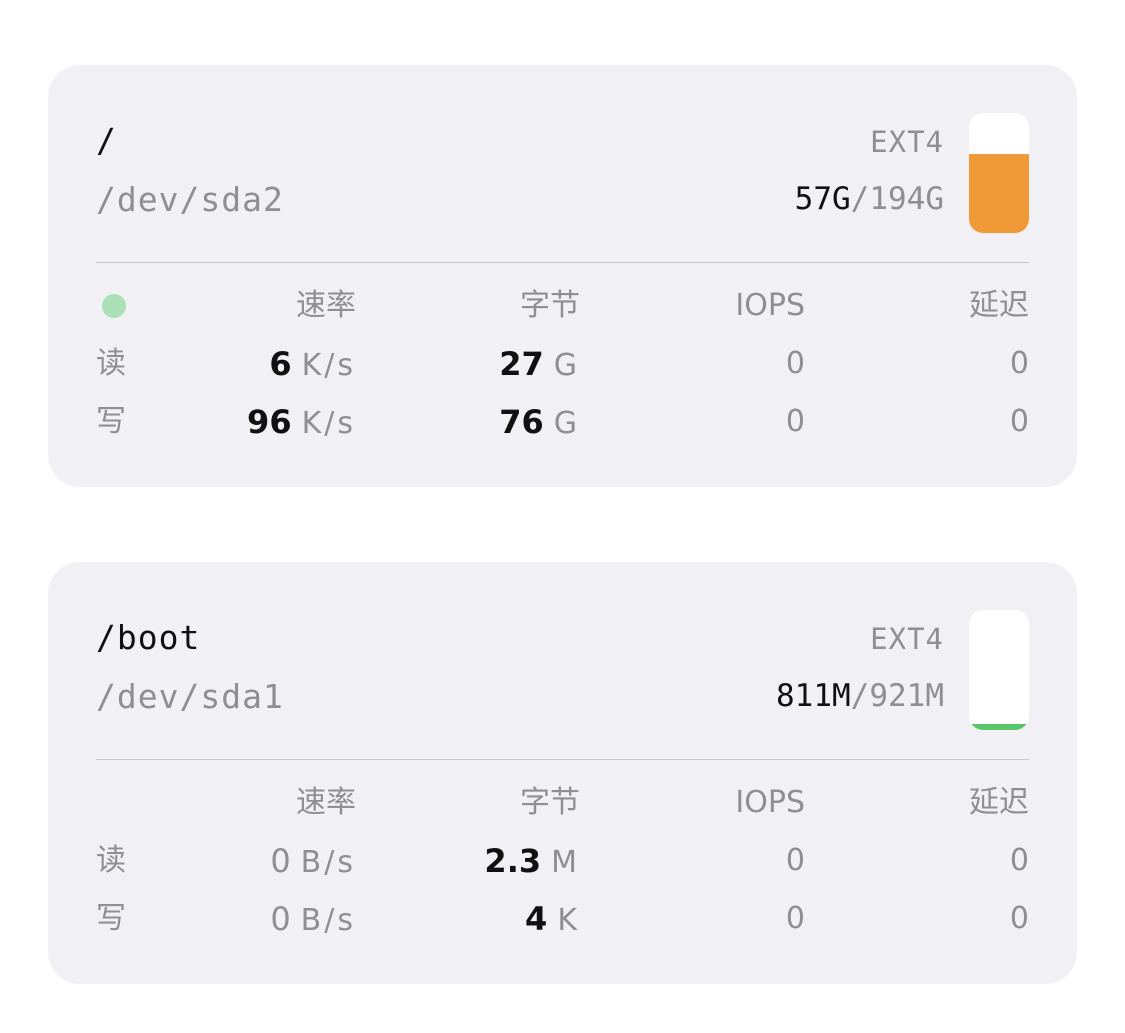 The height and width of the screenshot is (1033, 1125). What do you see at coordinates (190, 696) in the screenshot?
I see `device-path: /dev/sda1` at bounding box center [190, 696].